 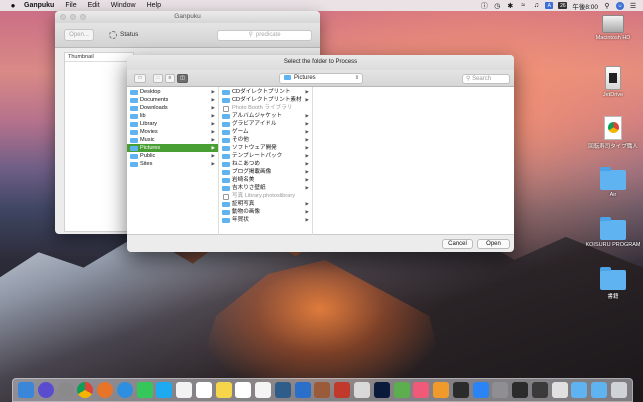 I want to click on open-button-dialog: Open, so click(x=493, y=244).